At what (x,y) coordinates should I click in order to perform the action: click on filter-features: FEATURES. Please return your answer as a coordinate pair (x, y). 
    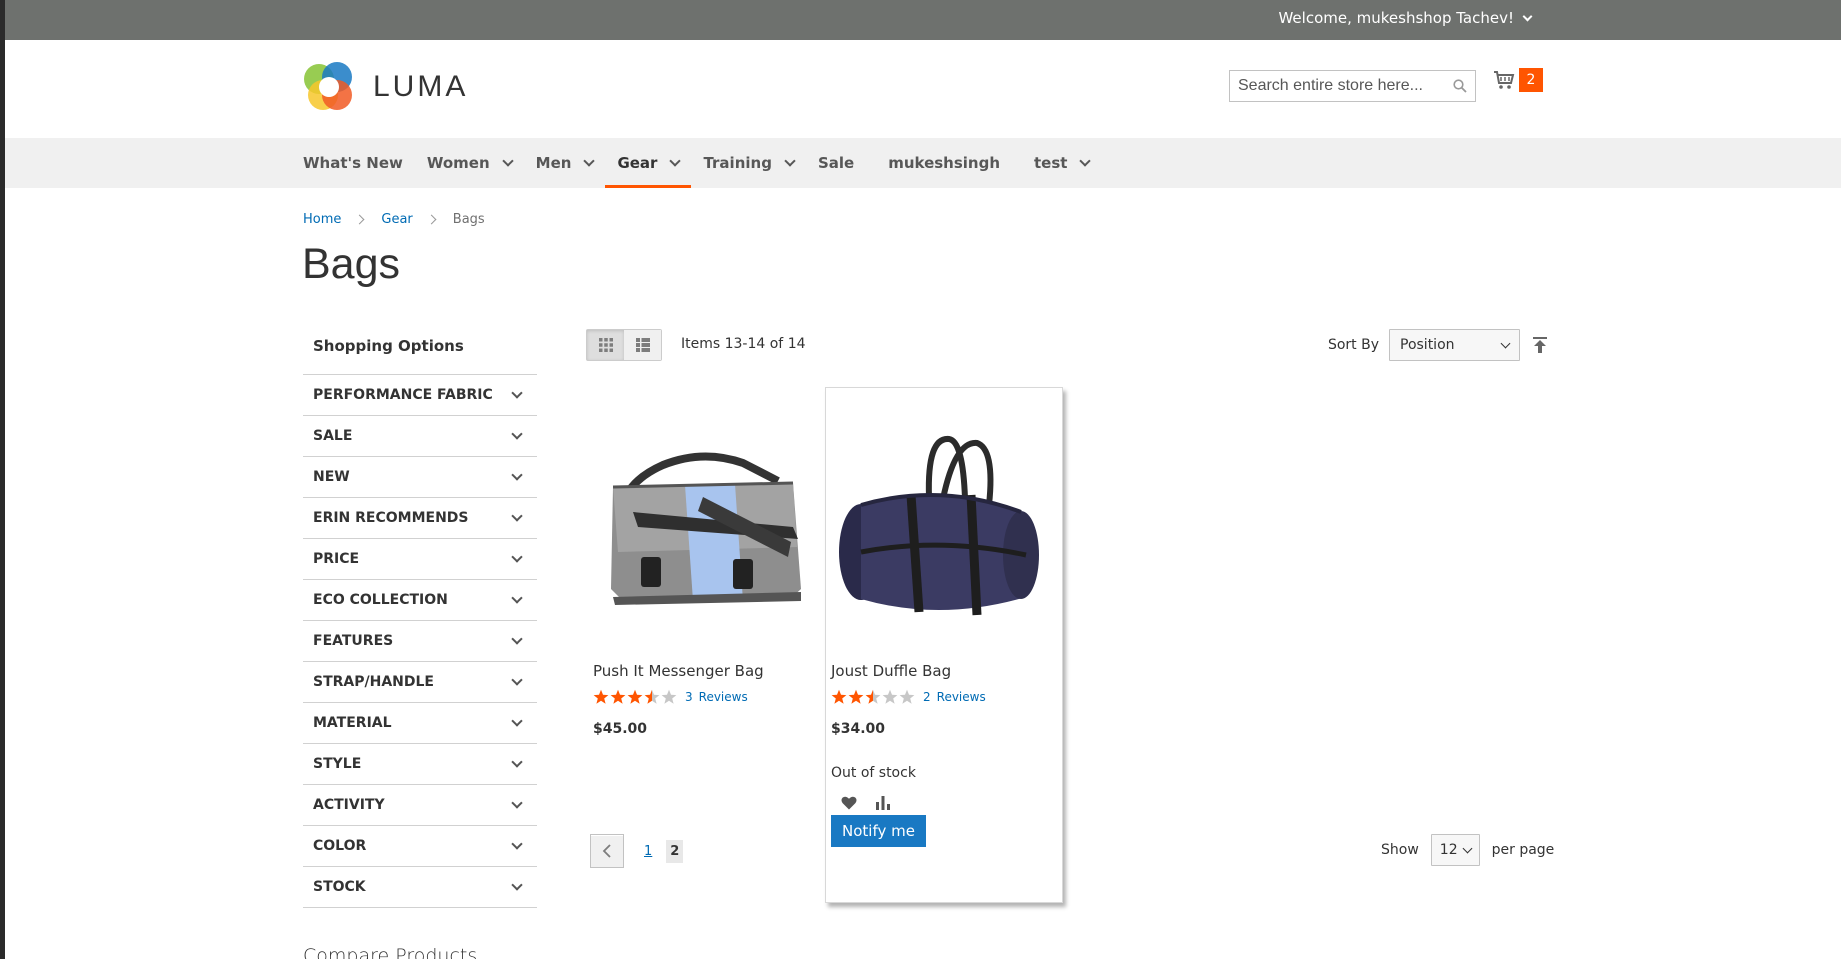
    Looking at the image, I should click on (420, 641).